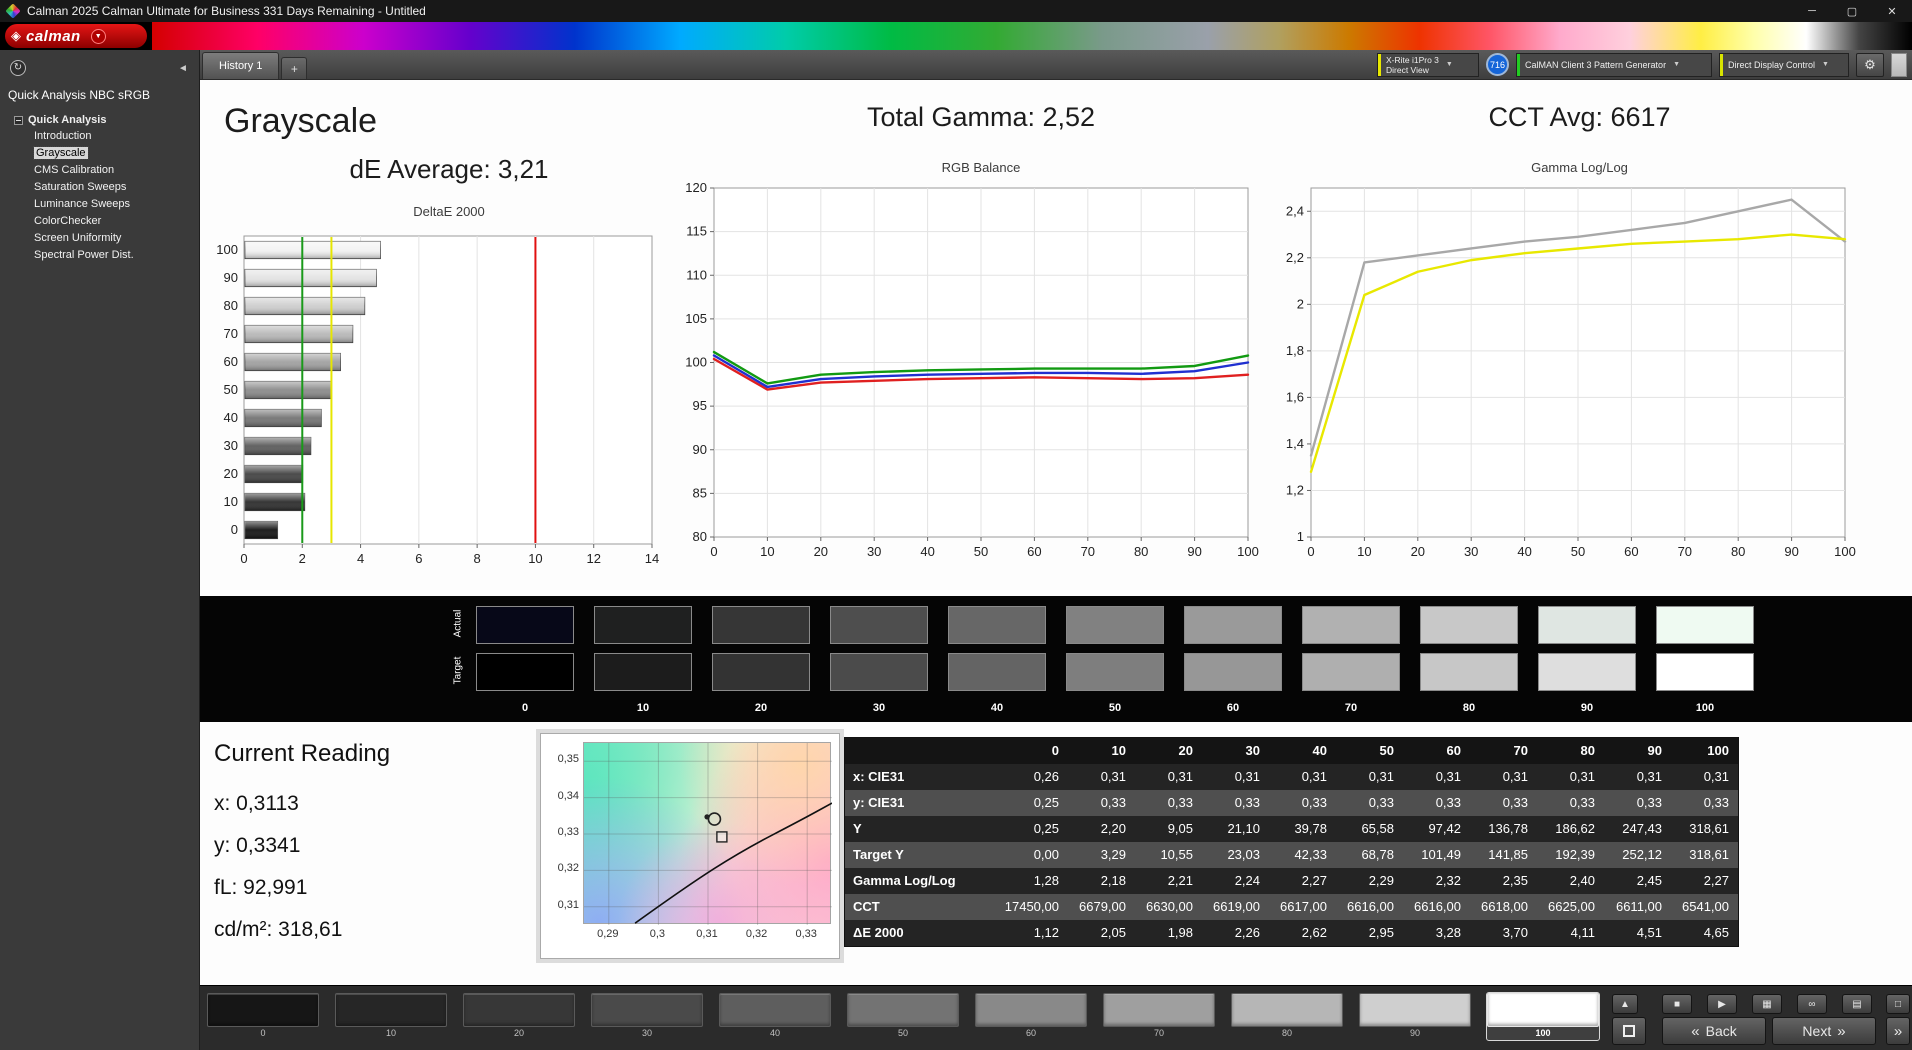 The image size is (1912, 1050). What do you see at coordinates (1722, 1004) in the screenshot?
I see `play-button: ▶` at bounding box center [1722, 1004].